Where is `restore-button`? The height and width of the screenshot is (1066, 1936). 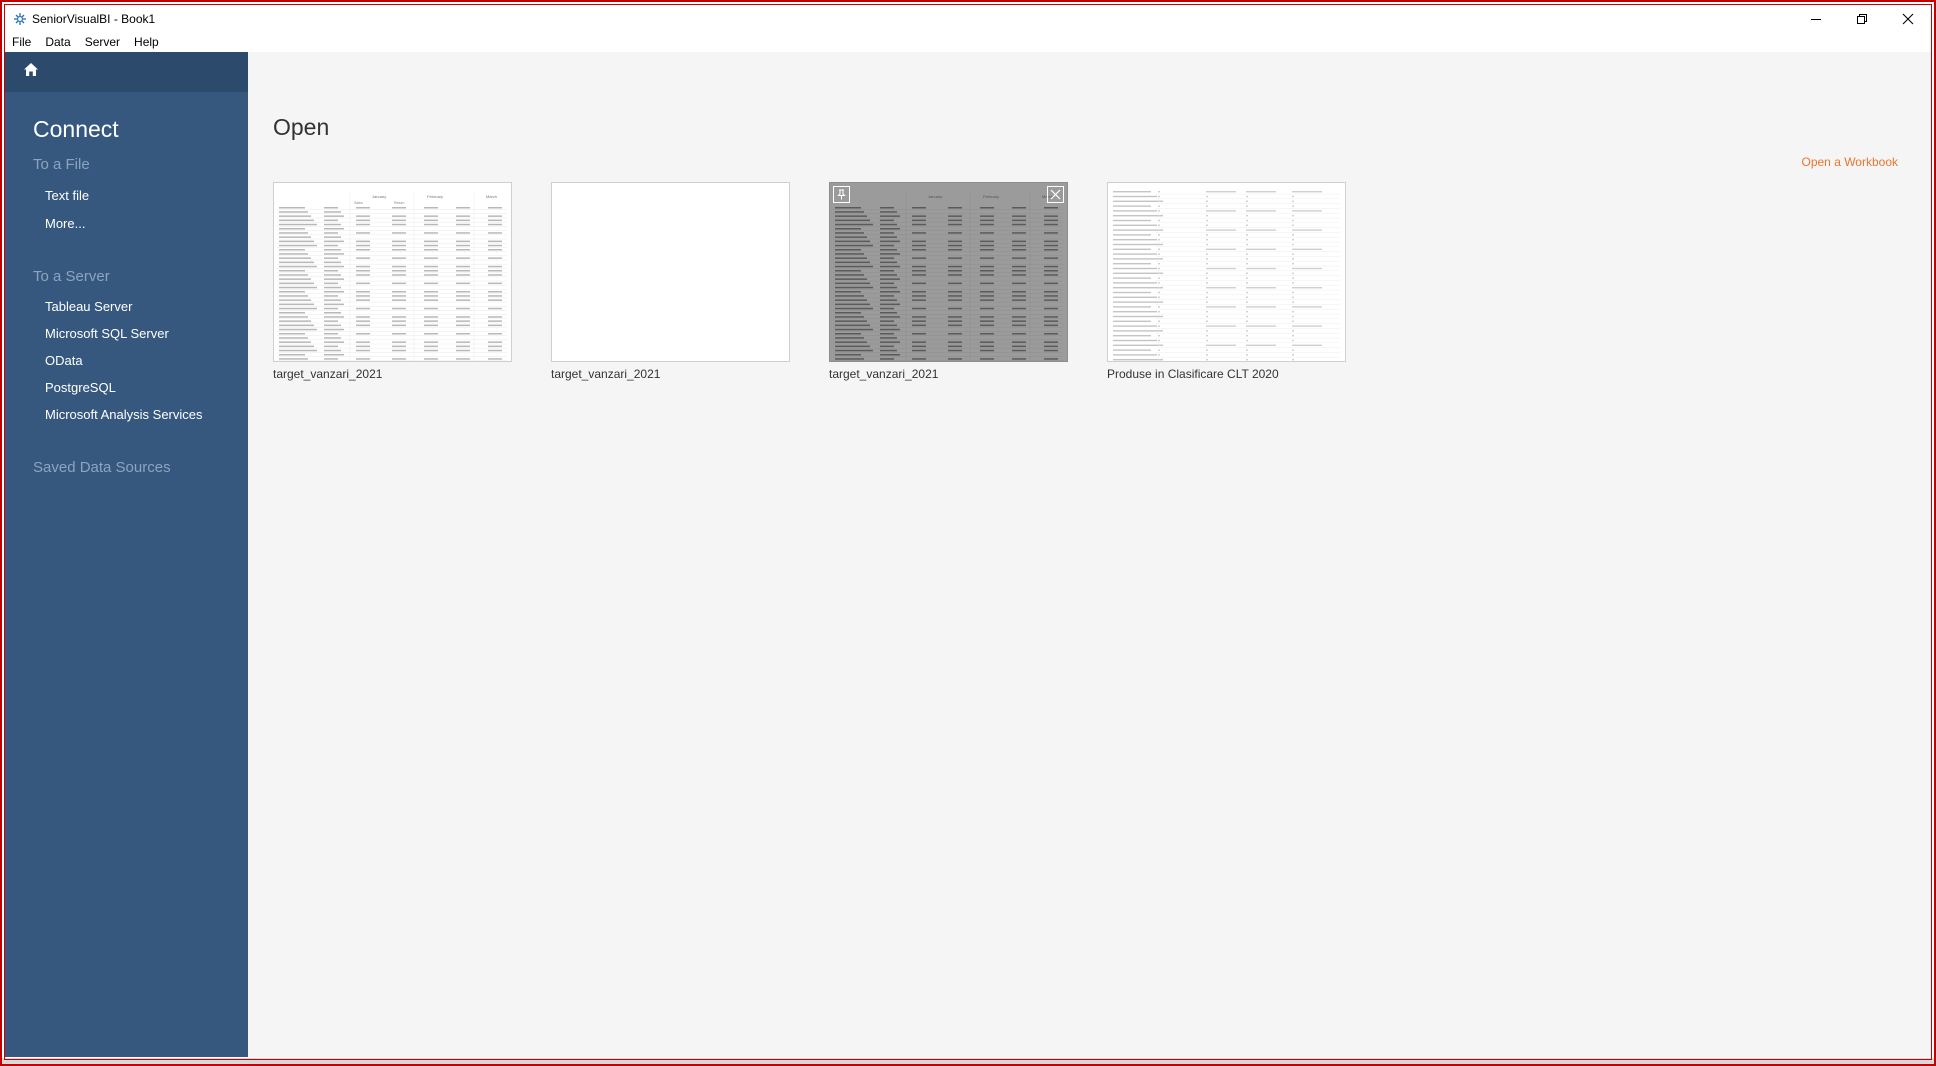
restore-button is located at coordinates (1862, 19).